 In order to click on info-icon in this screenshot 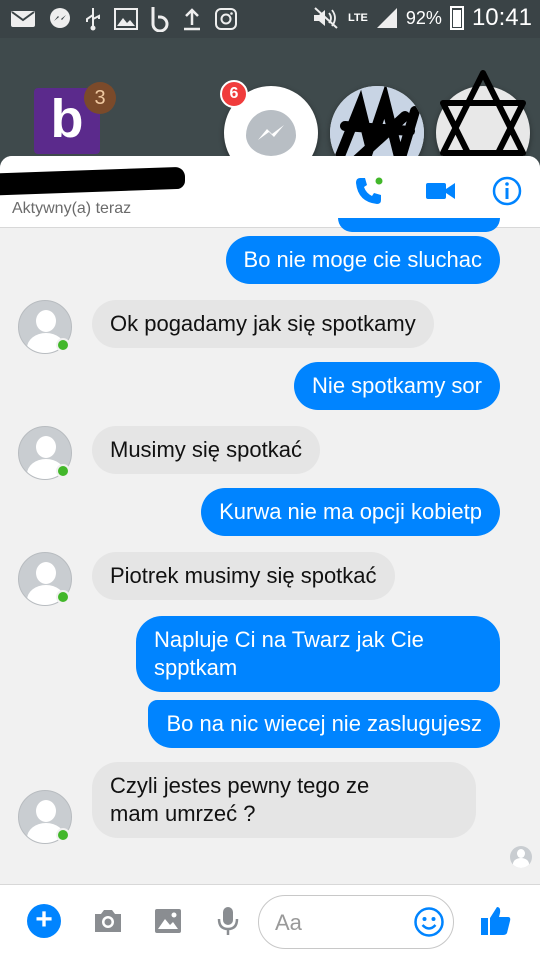, I will do `click(507, 191)`.